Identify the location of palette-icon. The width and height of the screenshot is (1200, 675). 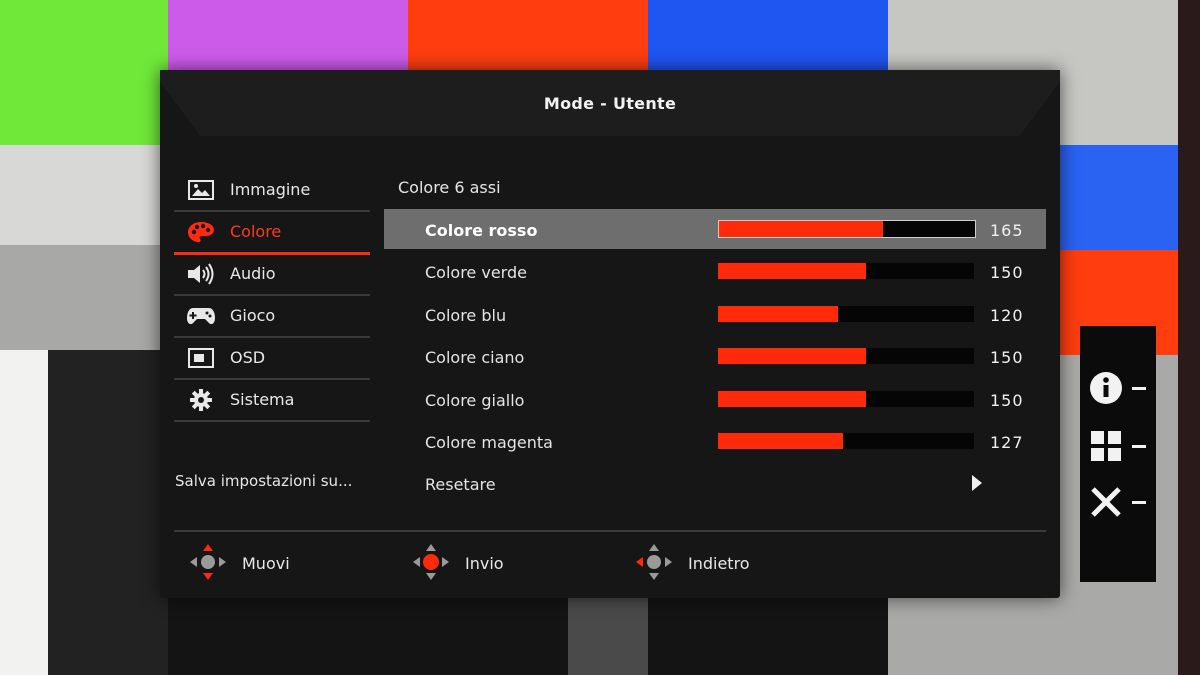
(201, 232).